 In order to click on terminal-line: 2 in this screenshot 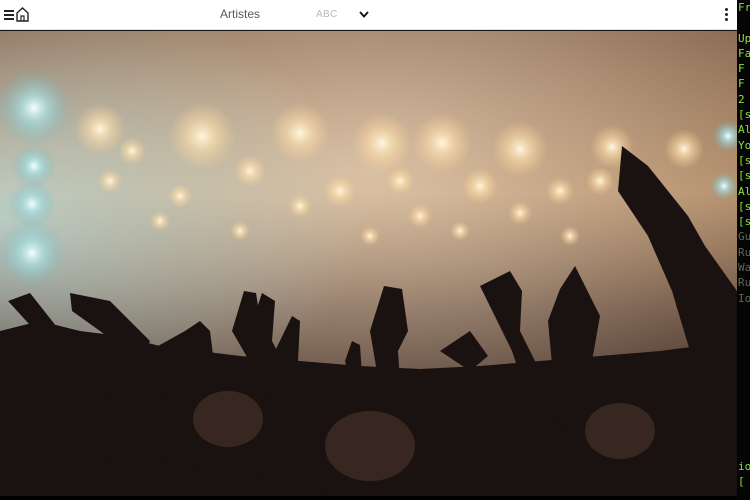, I will do `click(741, 99)`.